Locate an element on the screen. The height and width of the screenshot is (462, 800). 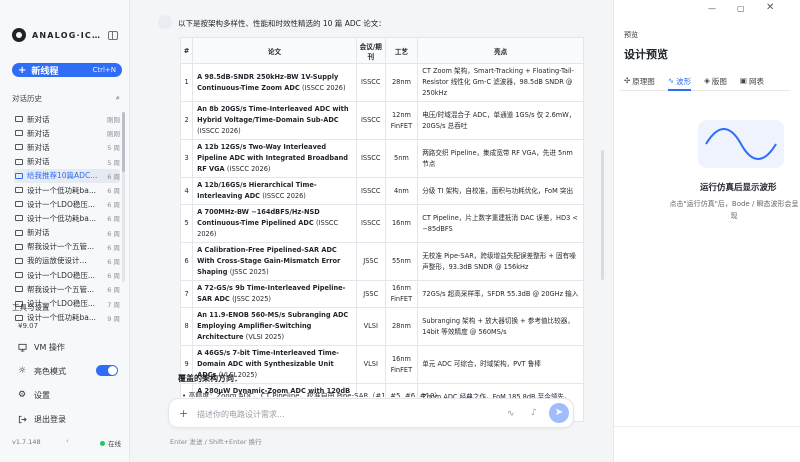
collapse-sidebar-icon is located at coordinates (113, 35).